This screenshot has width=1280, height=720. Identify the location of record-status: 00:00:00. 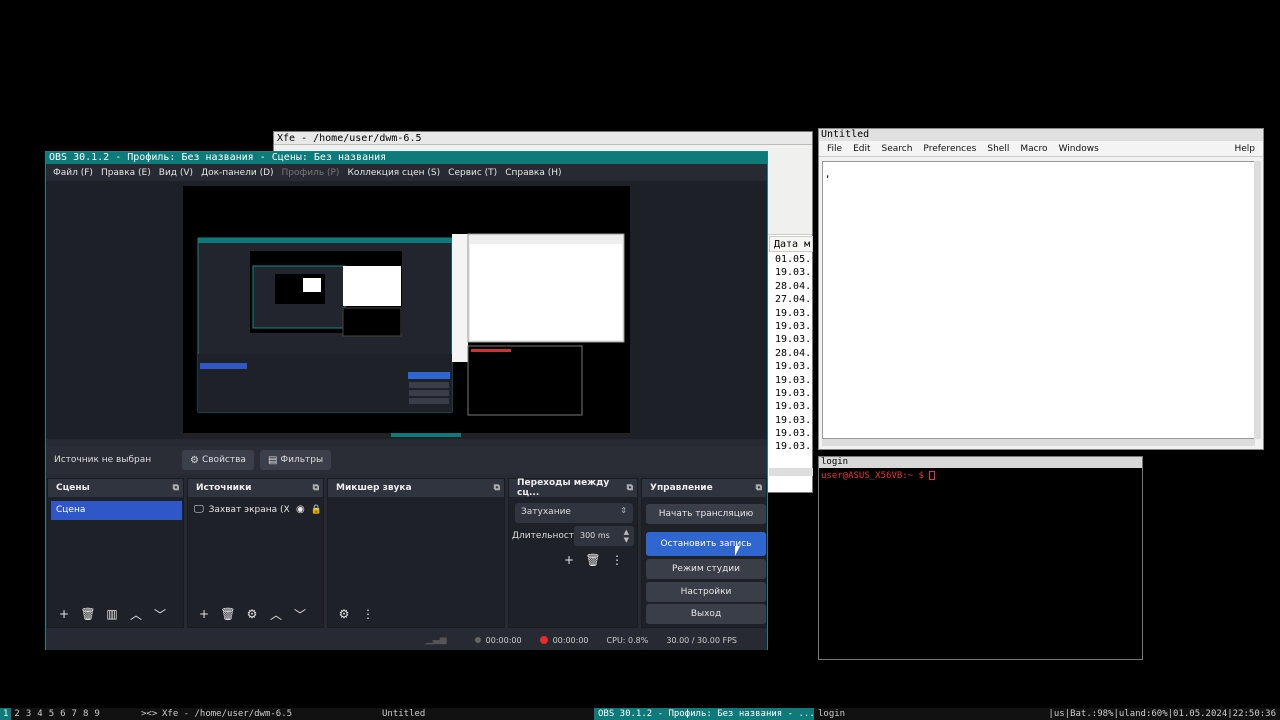
(564, 640).